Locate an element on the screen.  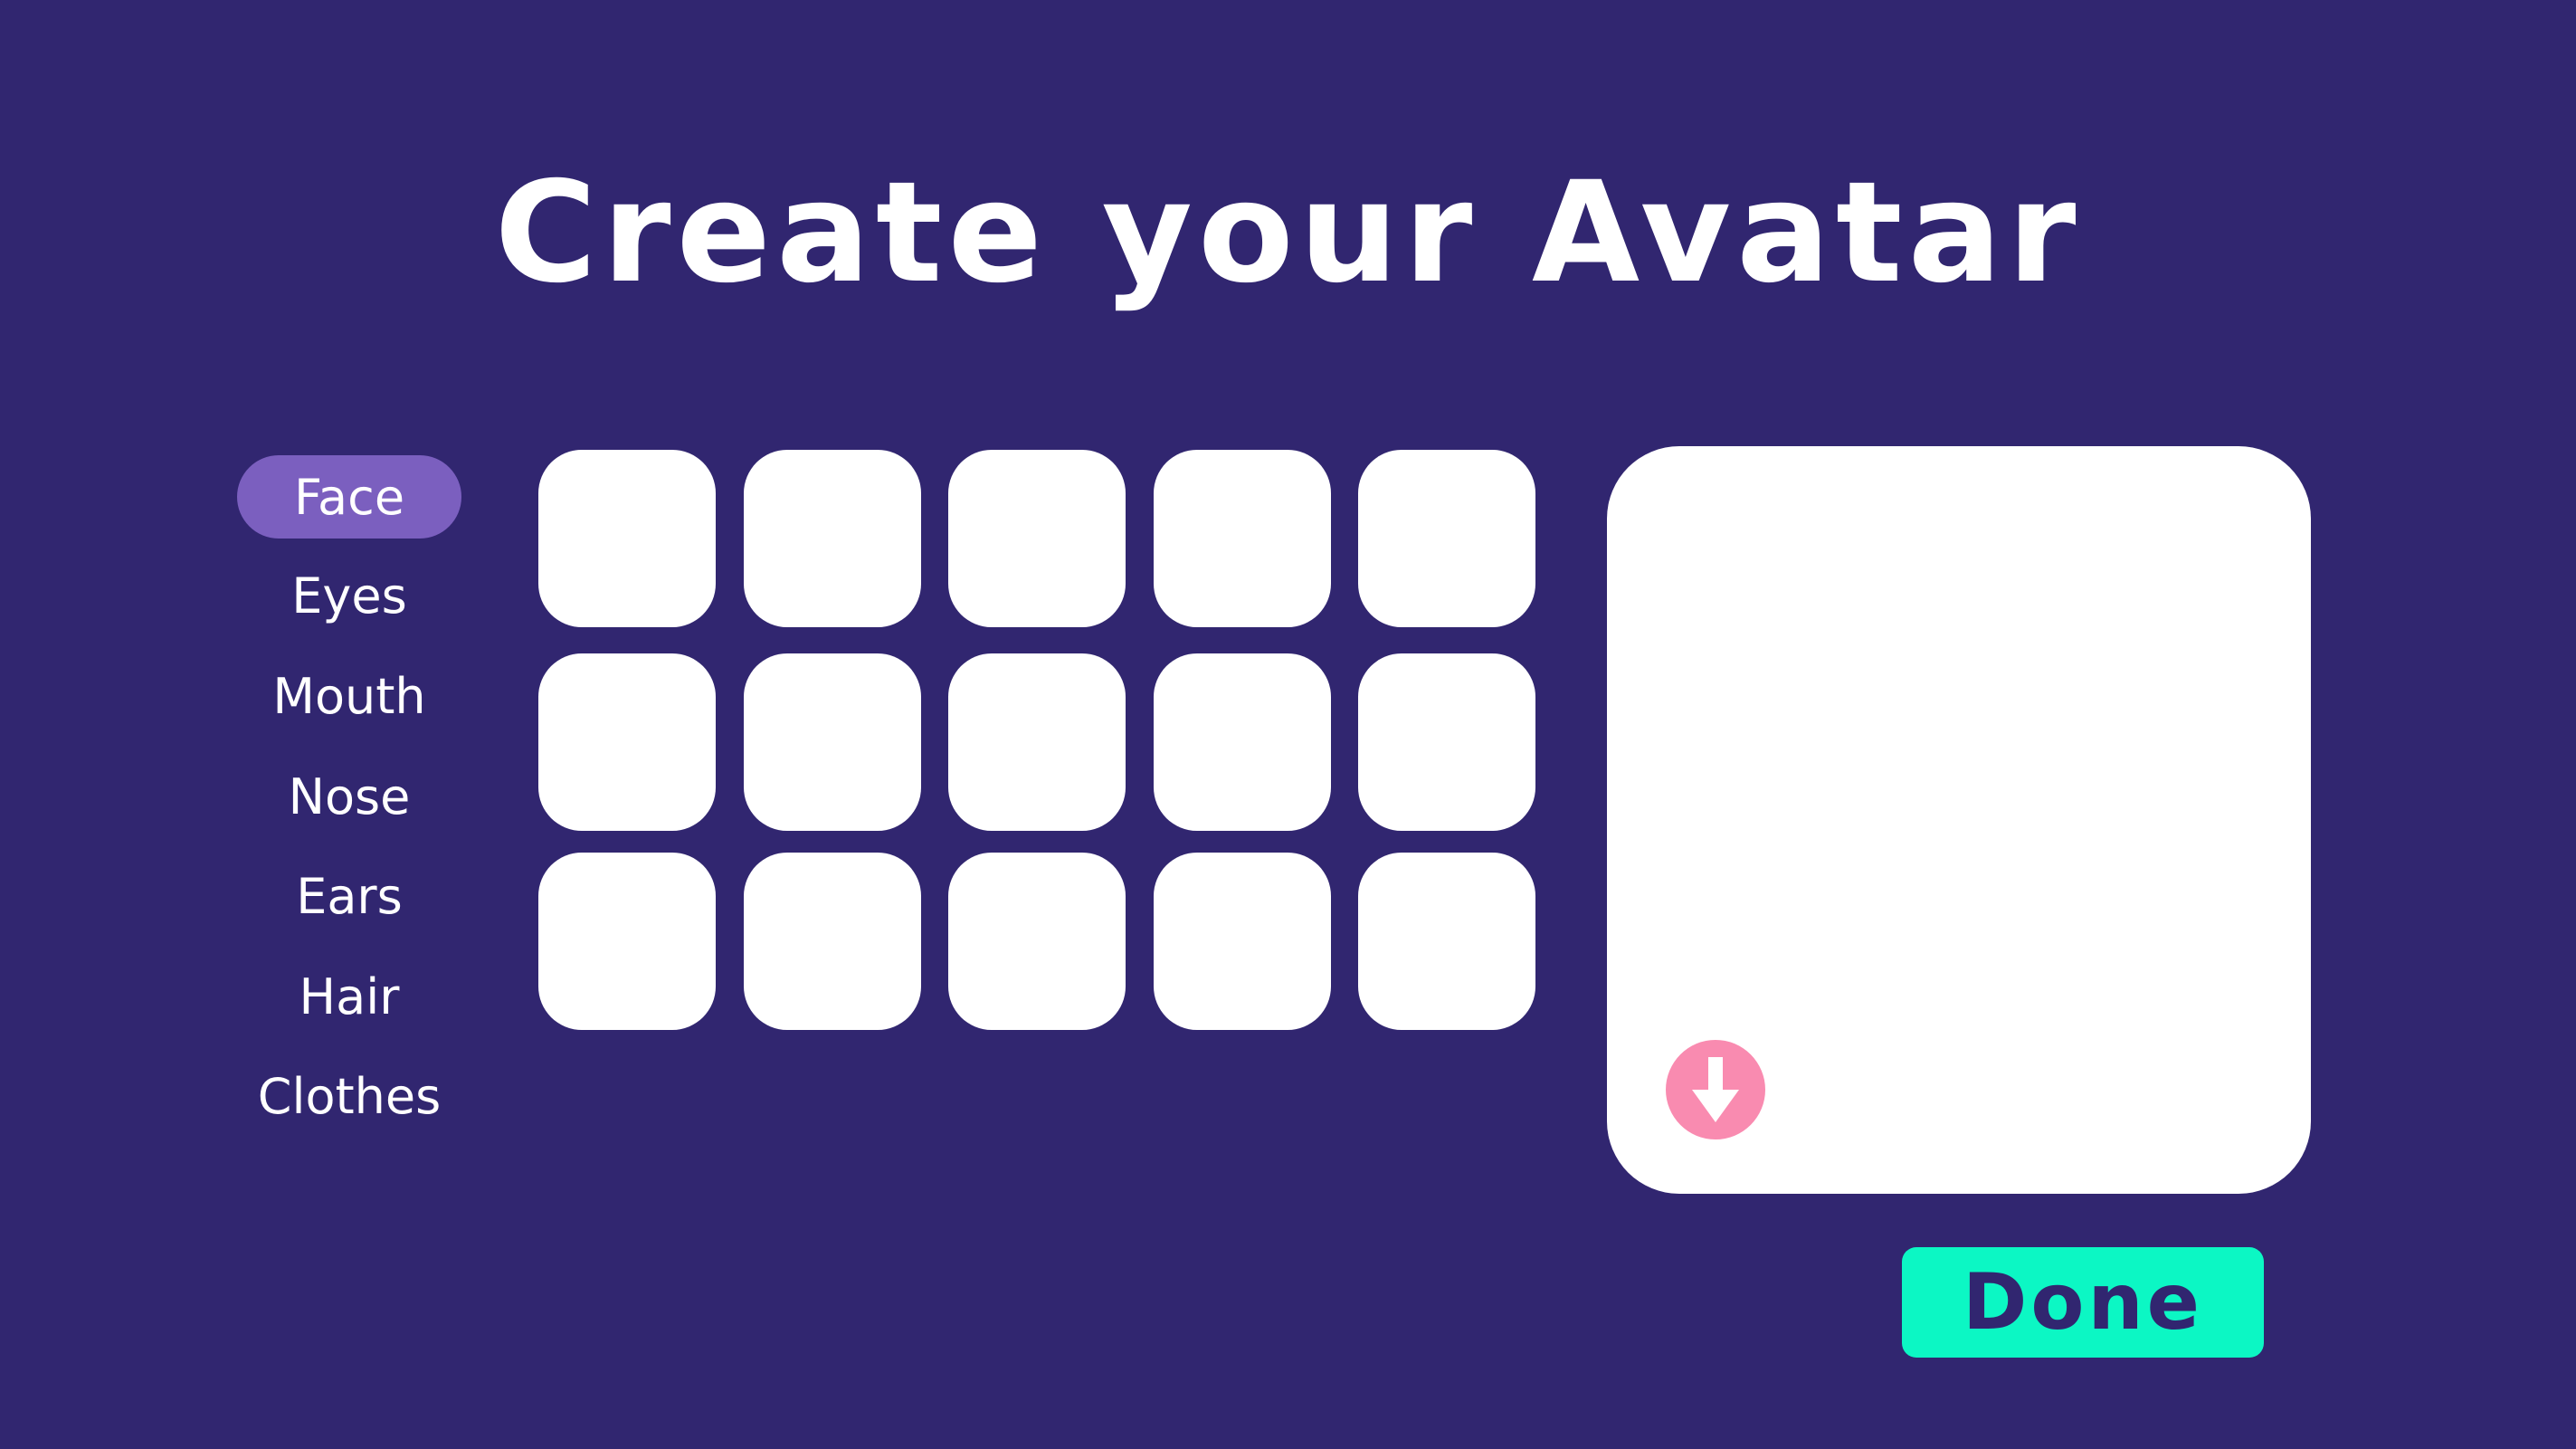
download-button is located at coordinates (1715, 1089).